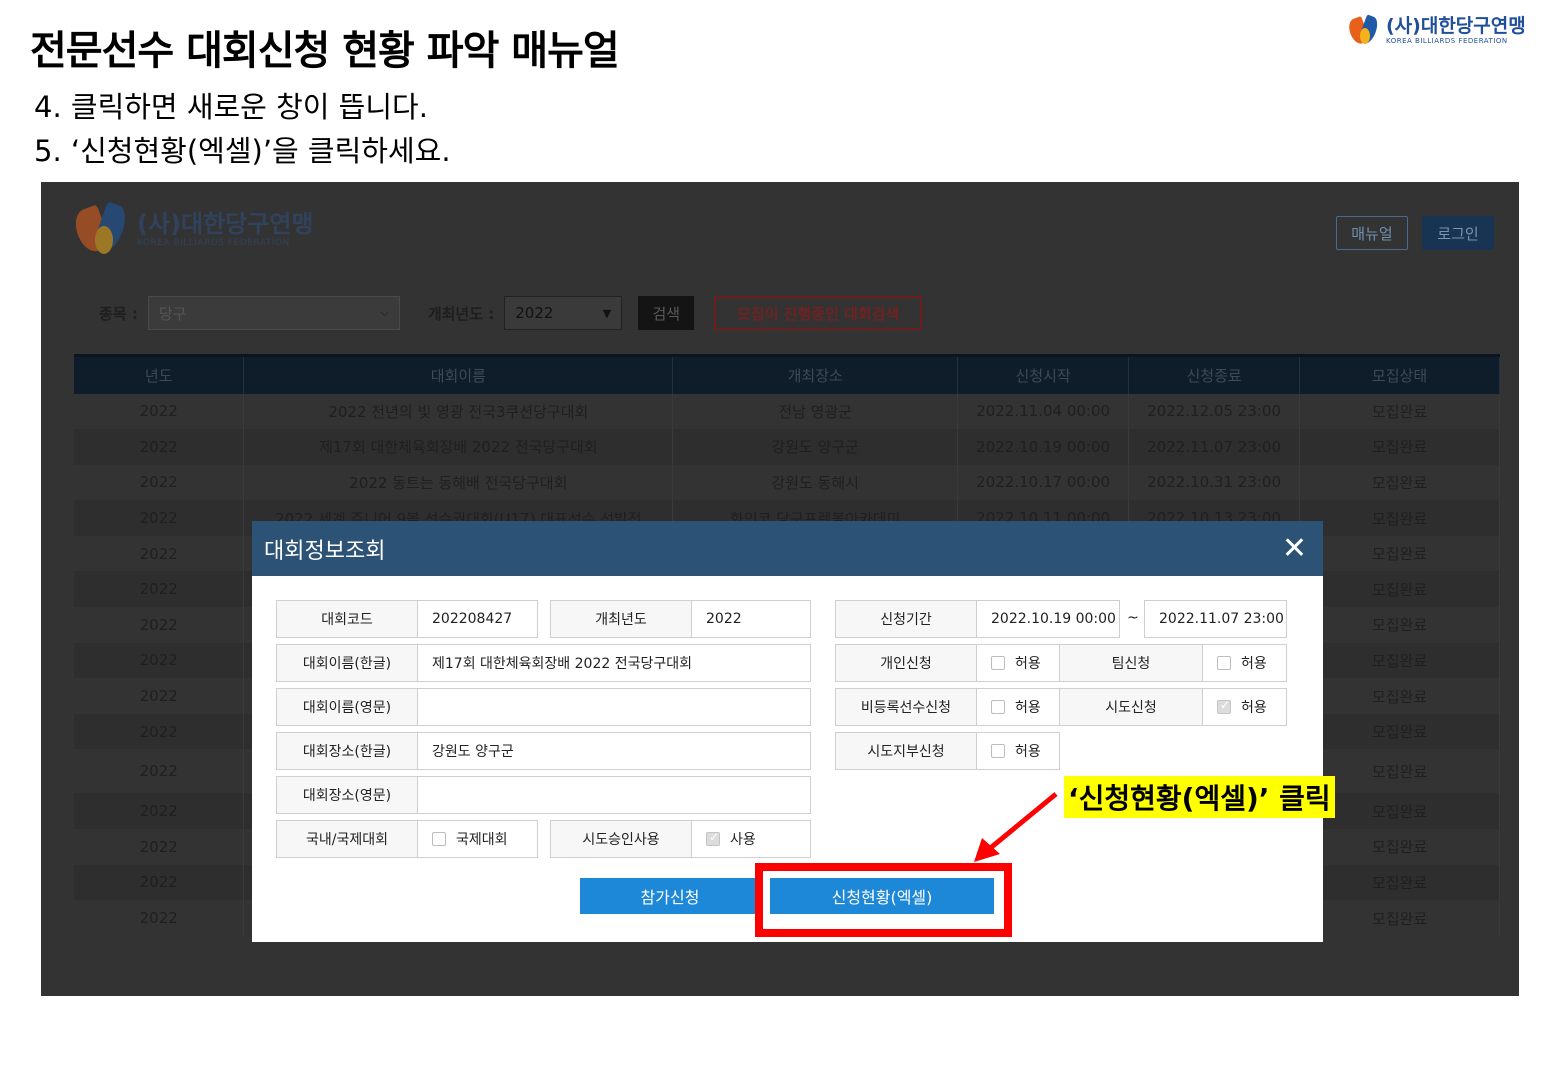 Image resolution: width=1560 pixels, height=1080 pixels. Describe the element at coordinates (347, 663) in the screenshot. I see `name-ko-label: 대회이름(한글)` at that location.